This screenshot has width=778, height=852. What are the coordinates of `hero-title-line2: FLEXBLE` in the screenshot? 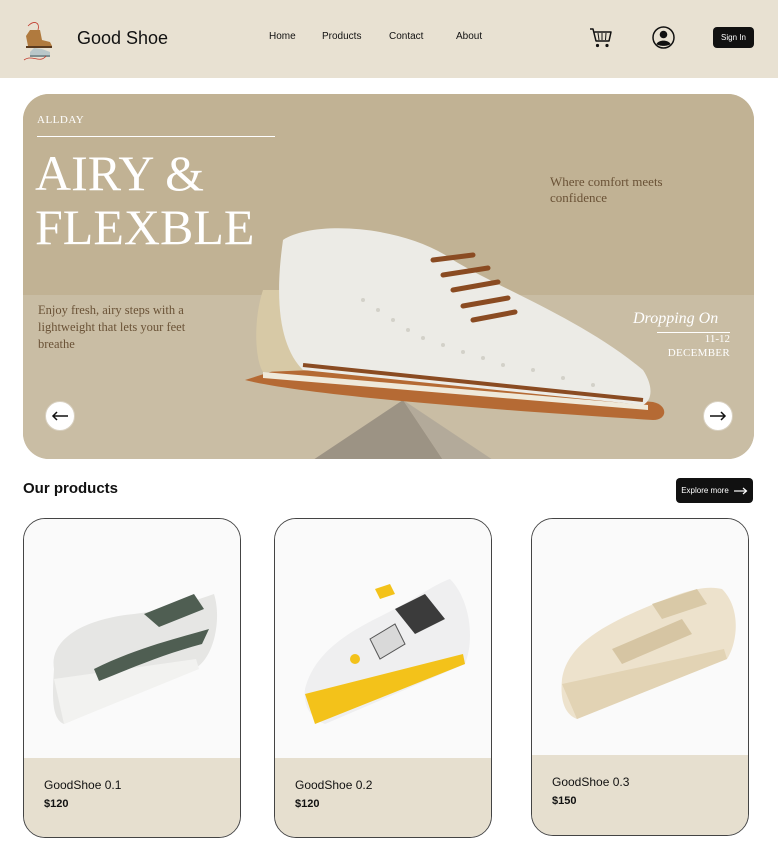 It's located at (145, 227).